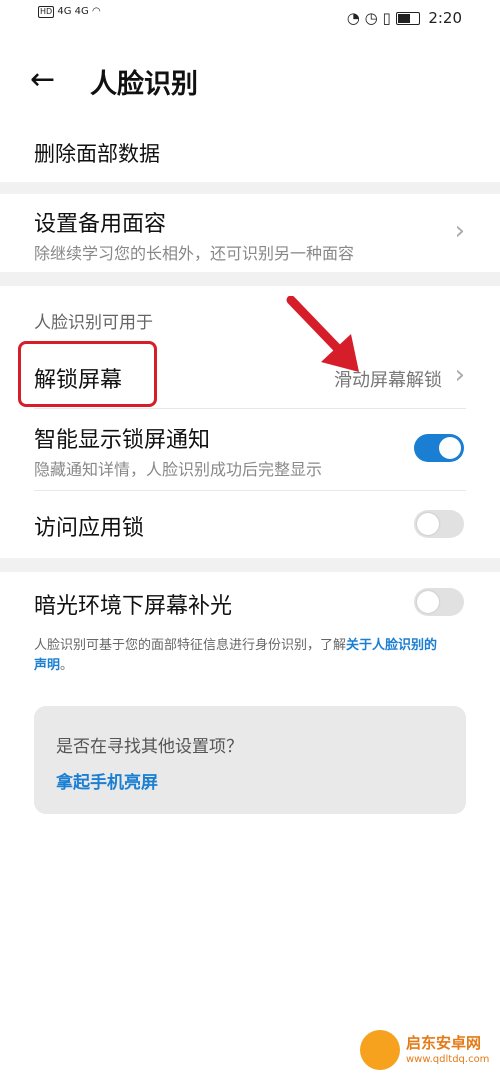 The height and width of the screenshot is (1092, 500). Describe the element at coordinates (122, 440) in the screenshot. I see `smart-notification-title: 智能显示锁屏通知` at that location.